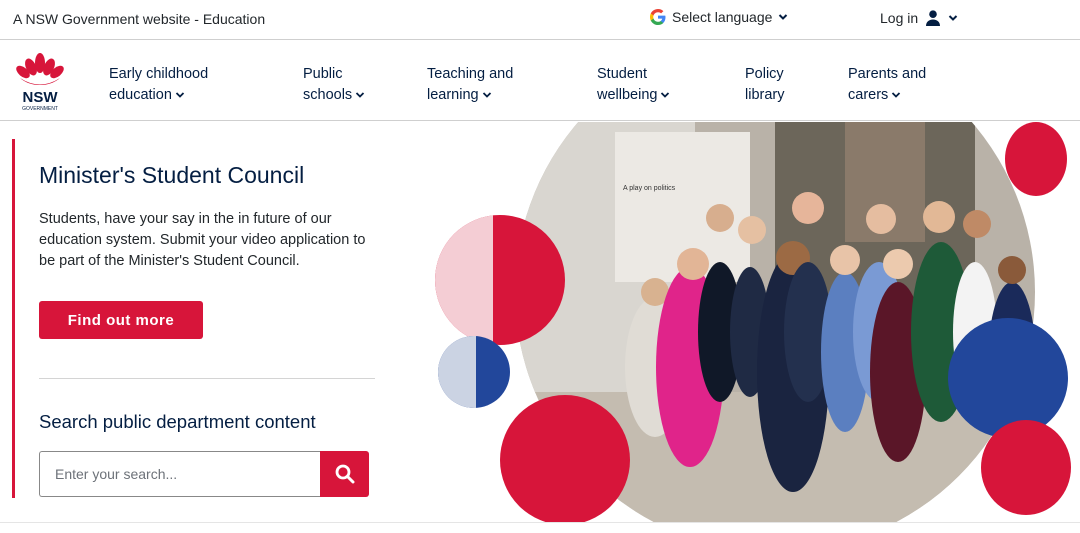 The width and height of the screenshot is (1080, 533). I want to click on language-selector: Select language, so click(719, 17).